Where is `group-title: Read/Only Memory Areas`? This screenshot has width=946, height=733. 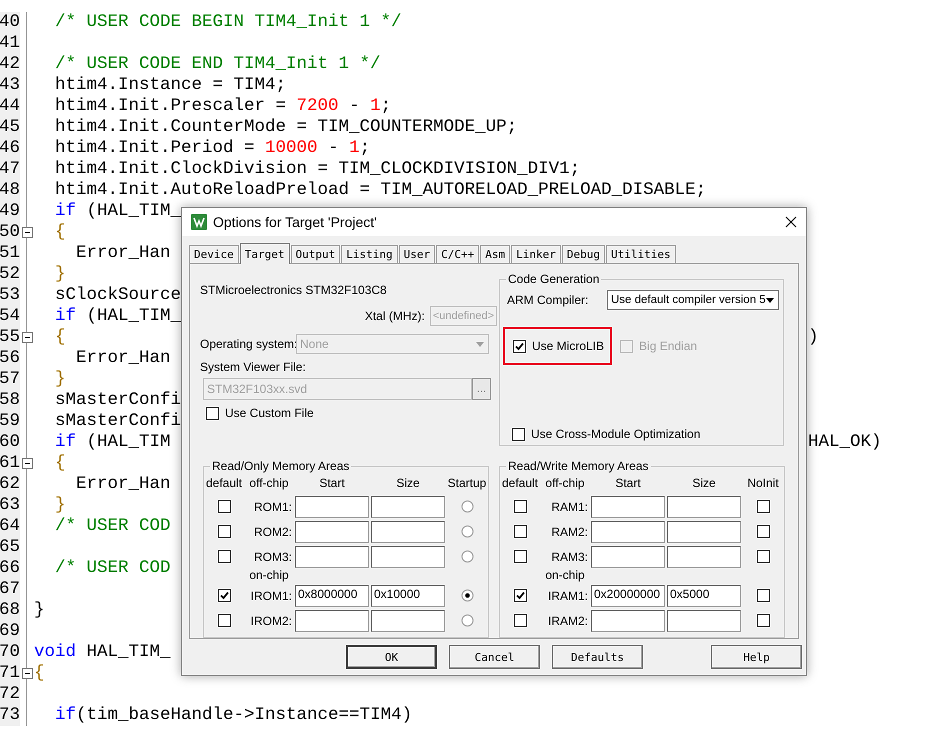
group-title: Read/Only Memory Areas is located at coordinates (281, 466).